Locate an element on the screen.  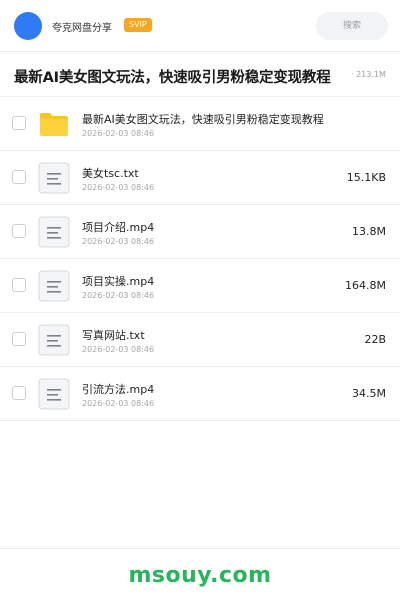
page-title: 最新AI美女图文玩法，快速吸引男粉稳定变现教程 is located at coordinates (172, 78).